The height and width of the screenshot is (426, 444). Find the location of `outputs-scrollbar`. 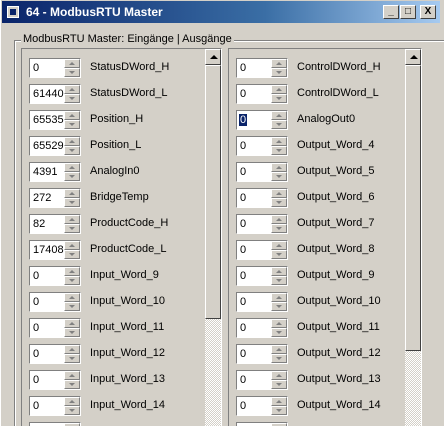

outputs-scrollbar is located at coordinates (413, 237).